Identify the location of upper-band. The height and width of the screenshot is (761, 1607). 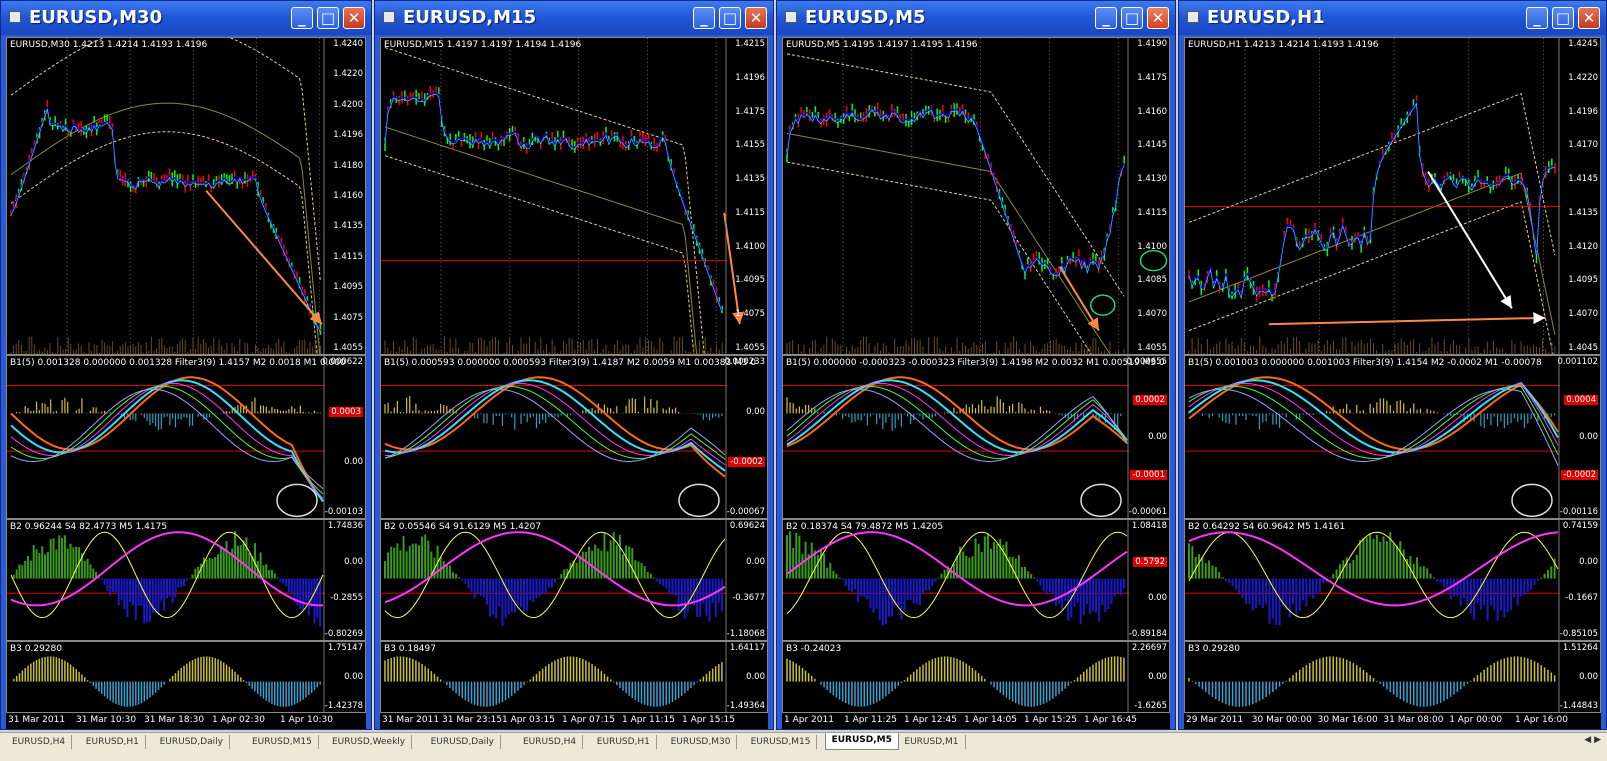
(165, 160).